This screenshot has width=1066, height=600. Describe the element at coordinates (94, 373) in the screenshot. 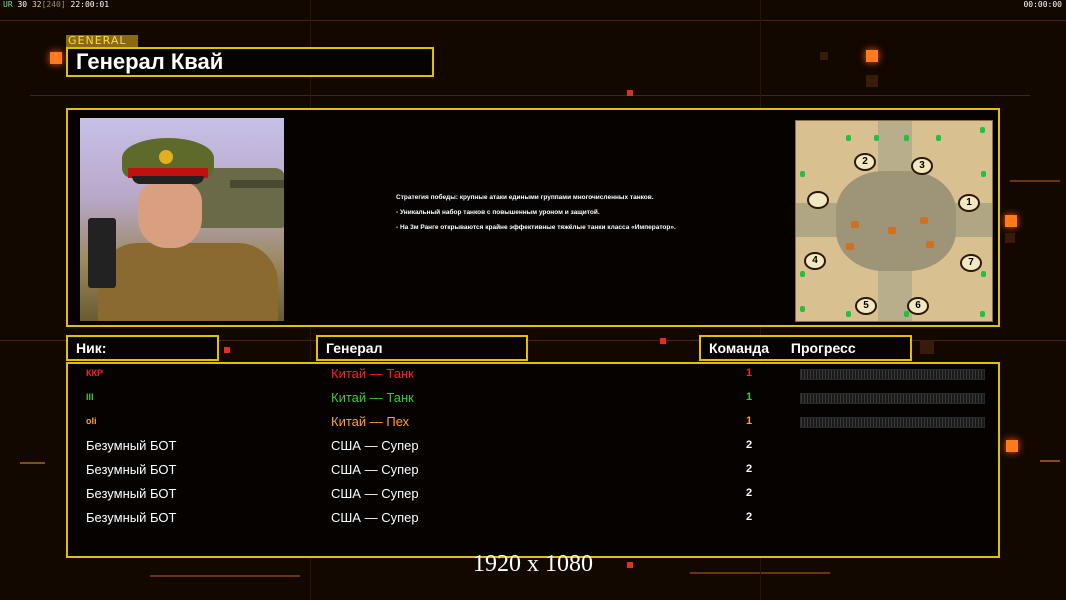

I see `player-nick: ККР` at that location.